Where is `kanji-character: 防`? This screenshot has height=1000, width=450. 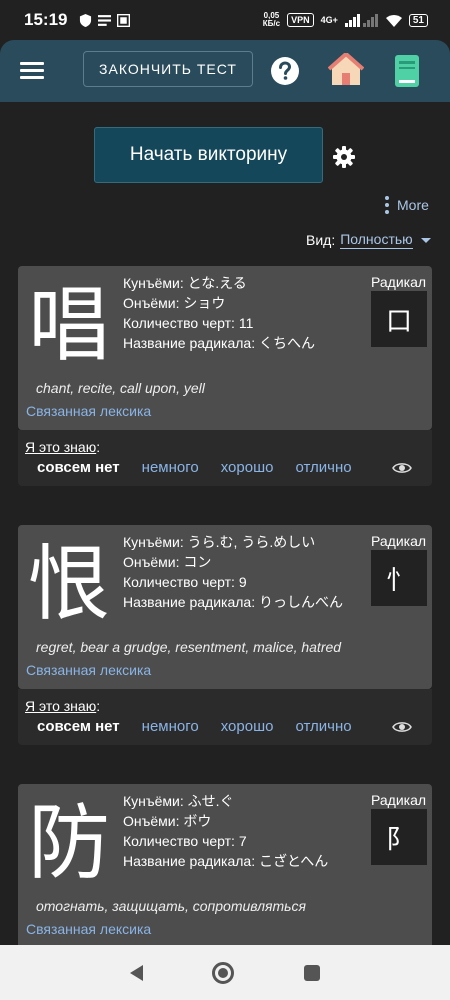
kanji-character: 防 is located at coordinates (68, 843).